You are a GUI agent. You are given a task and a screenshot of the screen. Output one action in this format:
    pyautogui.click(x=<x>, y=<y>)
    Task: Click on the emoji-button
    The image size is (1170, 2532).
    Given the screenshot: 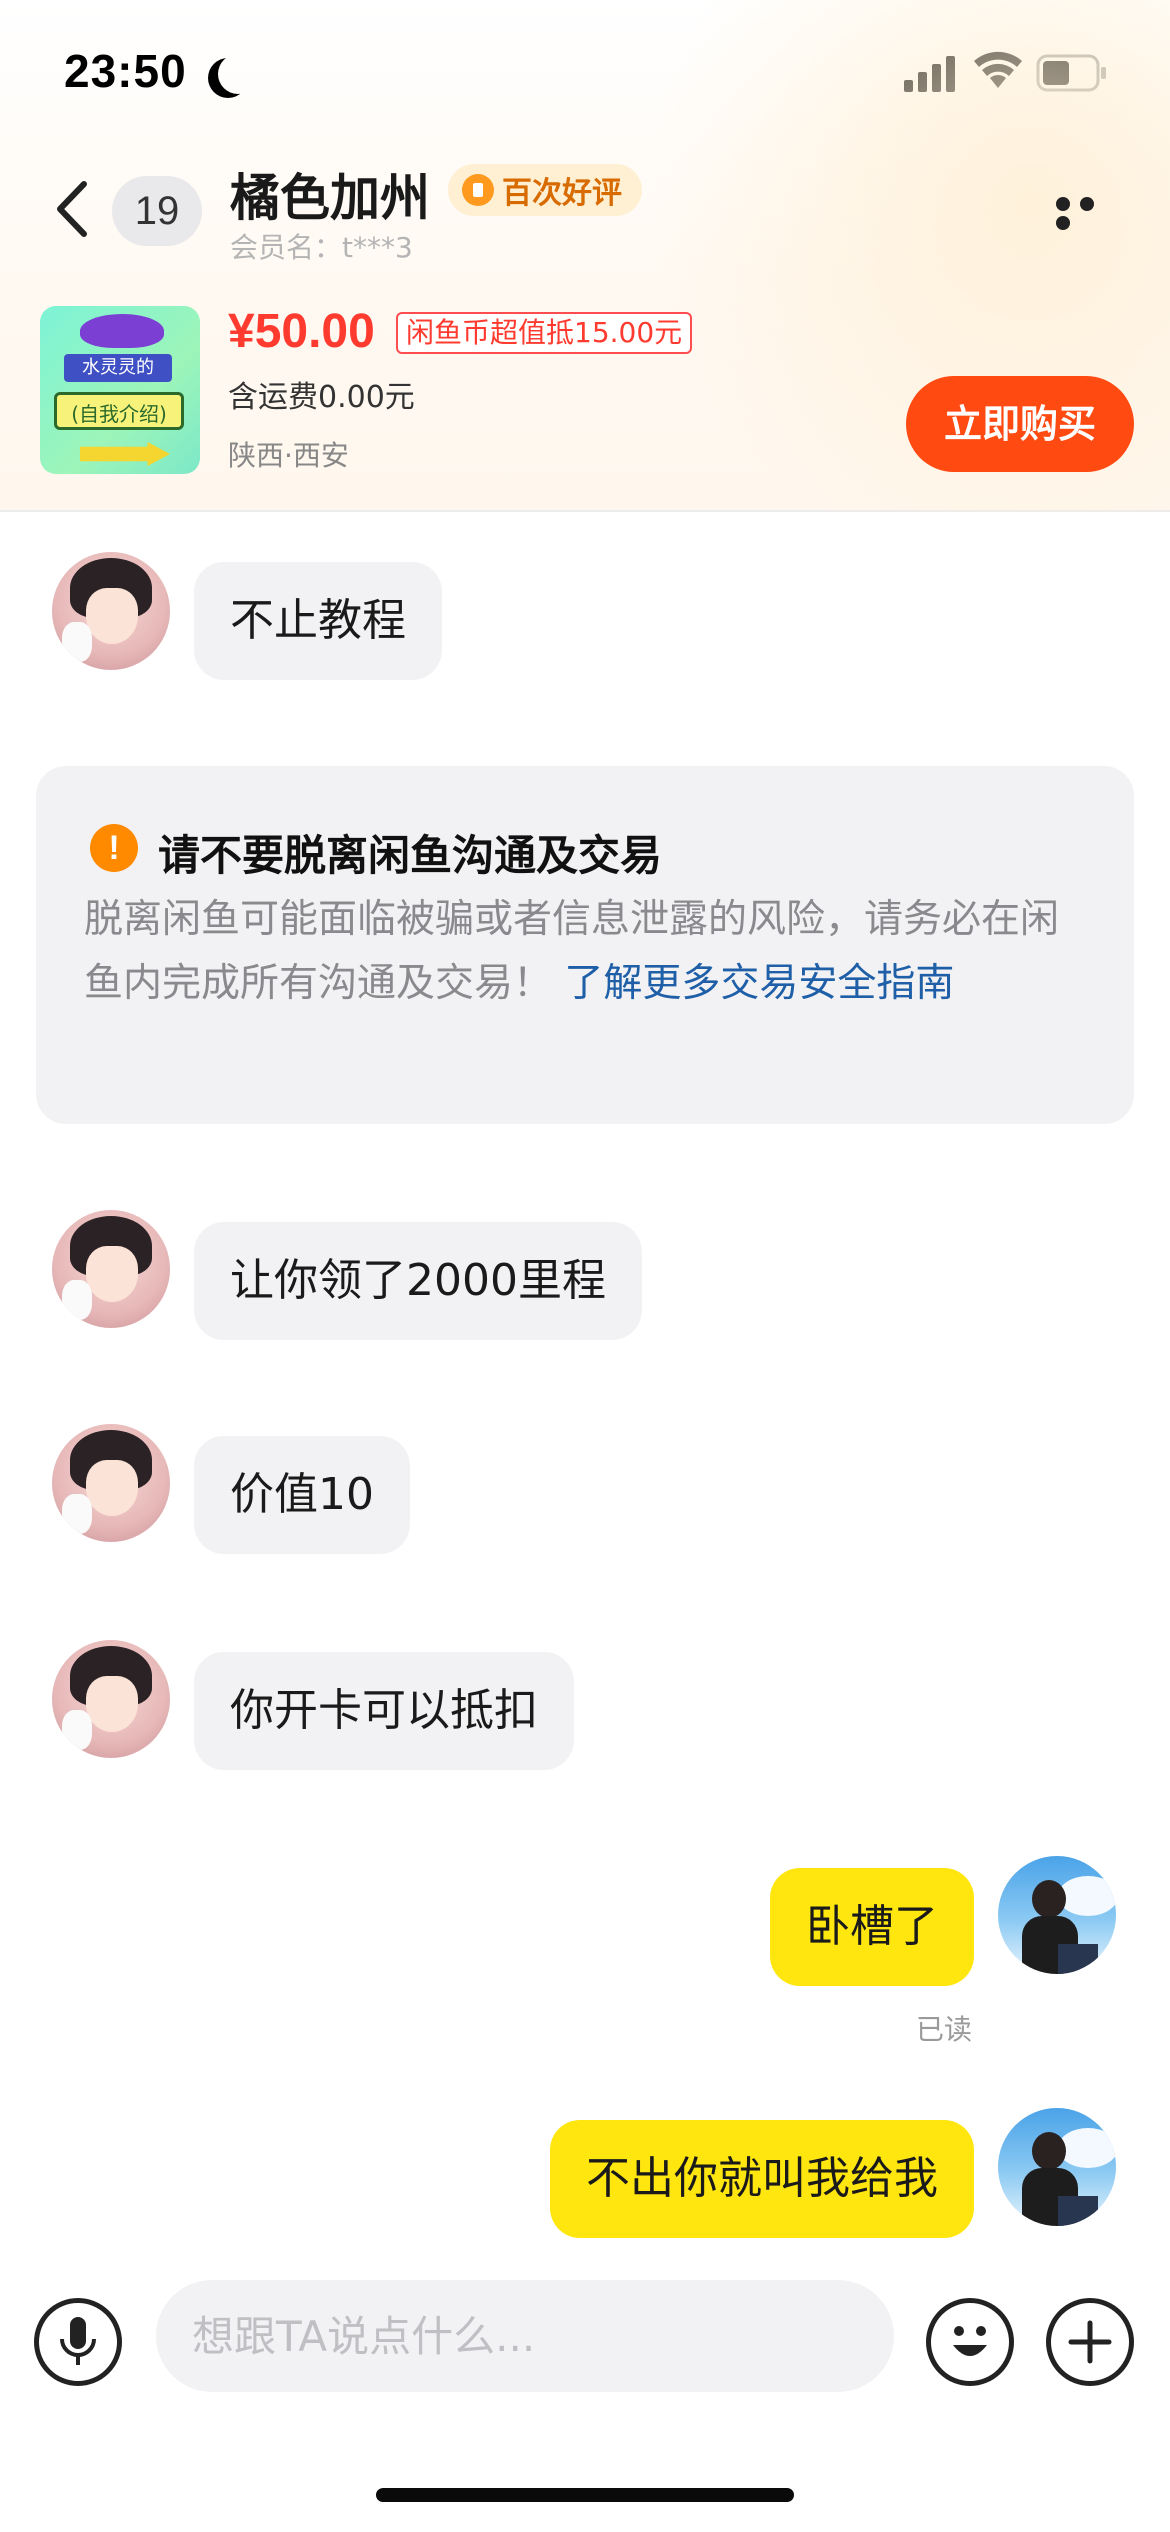 What is the action you would take?
    pyautogui.click(x=970, y=2342)
    